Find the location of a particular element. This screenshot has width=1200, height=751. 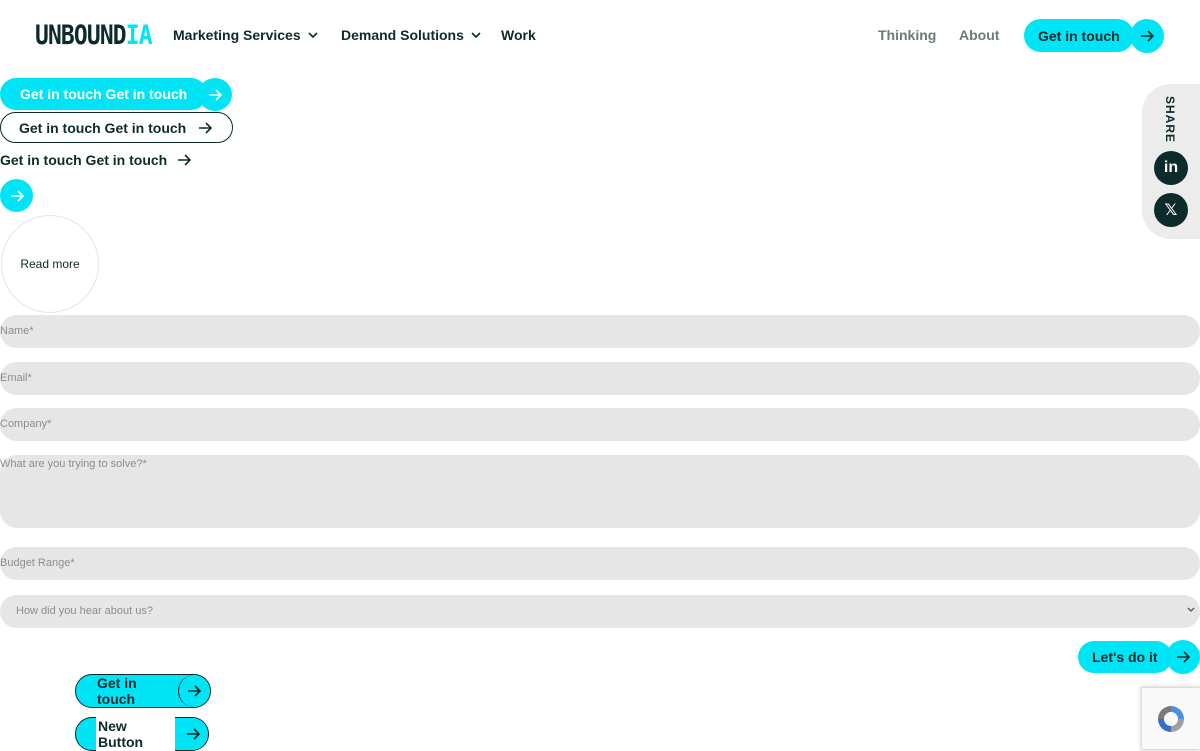

company-placeholder: Company* is located at coordinates (26, 424).